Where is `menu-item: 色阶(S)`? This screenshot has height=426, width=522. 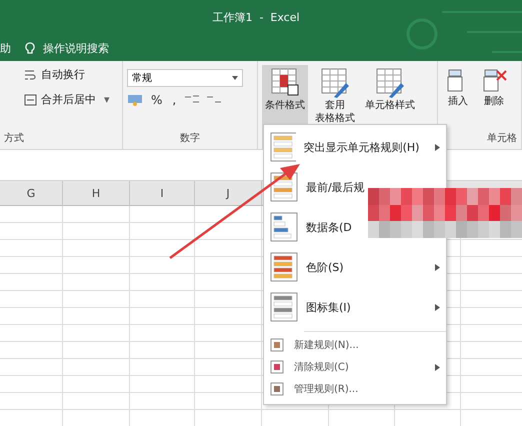
menu-item: 色阶(S) is located at coordinates (325, 267).